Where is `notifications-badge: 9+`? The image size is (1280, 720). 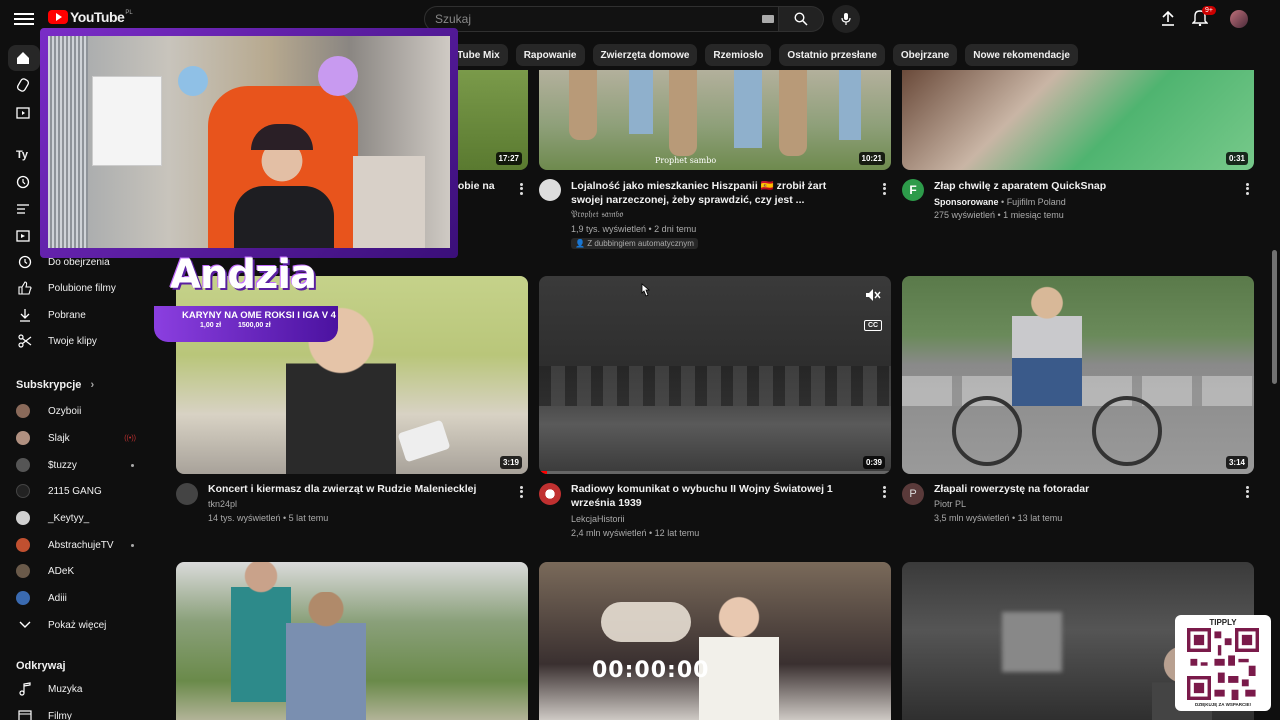 notifications-badge: 9+ is located at coordinates (1209, 10).